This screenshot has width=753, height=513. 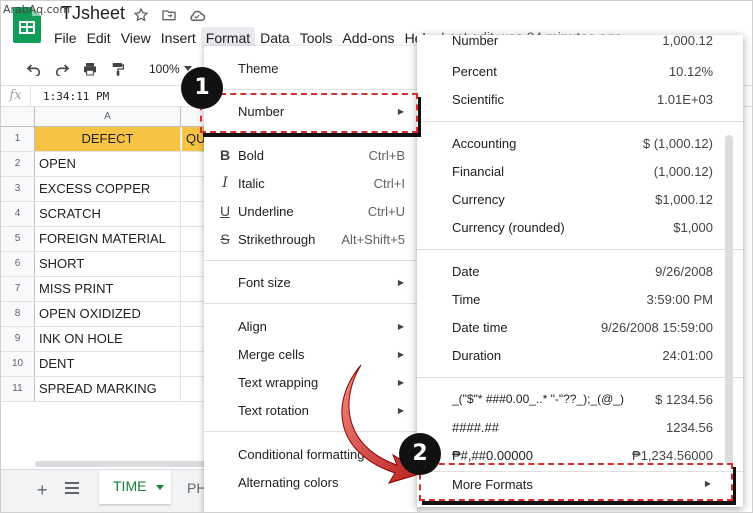 I want to click on undo-icon, so click(x=34, y=69).